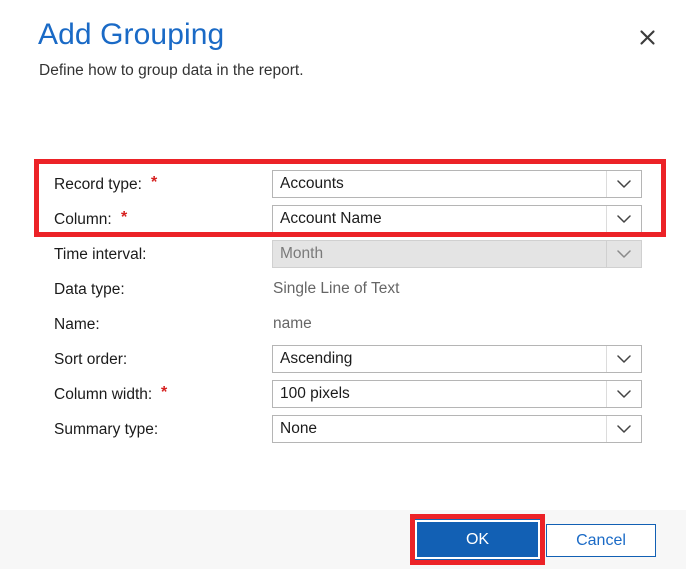  Describe the element at coordinates (131, 34) in the screenshot. I see `page-title: Add Grouping` at that location.